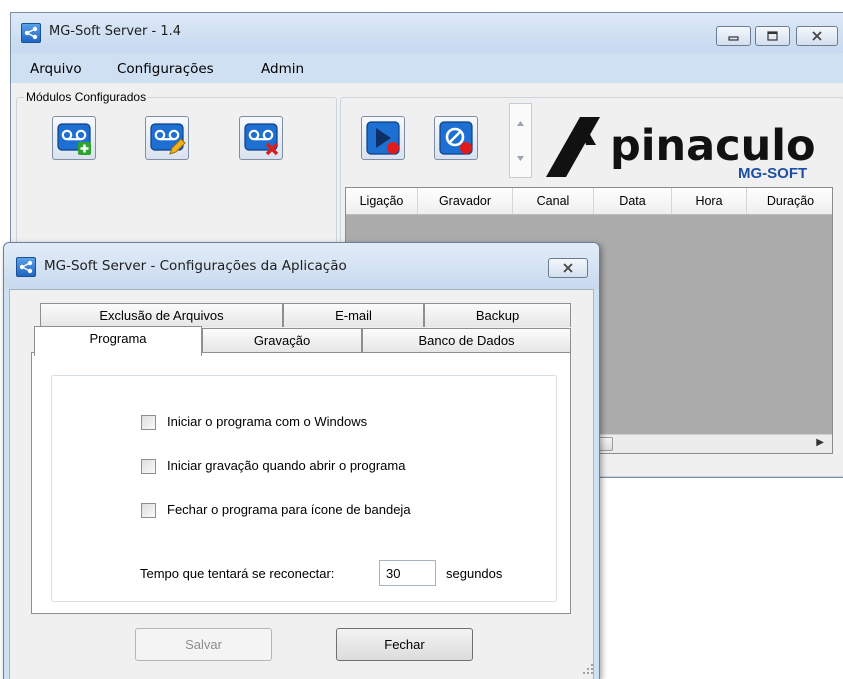 Image resolution: width=843 pixels, height=679 pixels. Describe the element at coordinates (427, 68) in the screenshot. I see `menu-bar: Arquivo Configurações Admin` at that location.